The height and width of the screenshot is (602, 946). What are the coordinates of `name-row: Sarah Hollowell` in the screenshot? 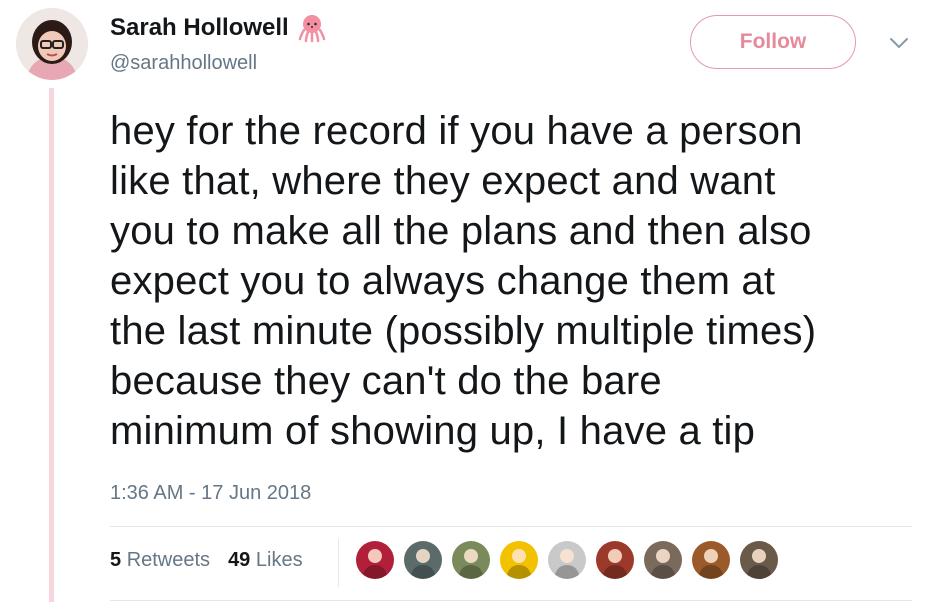 It's located at (218, 28).